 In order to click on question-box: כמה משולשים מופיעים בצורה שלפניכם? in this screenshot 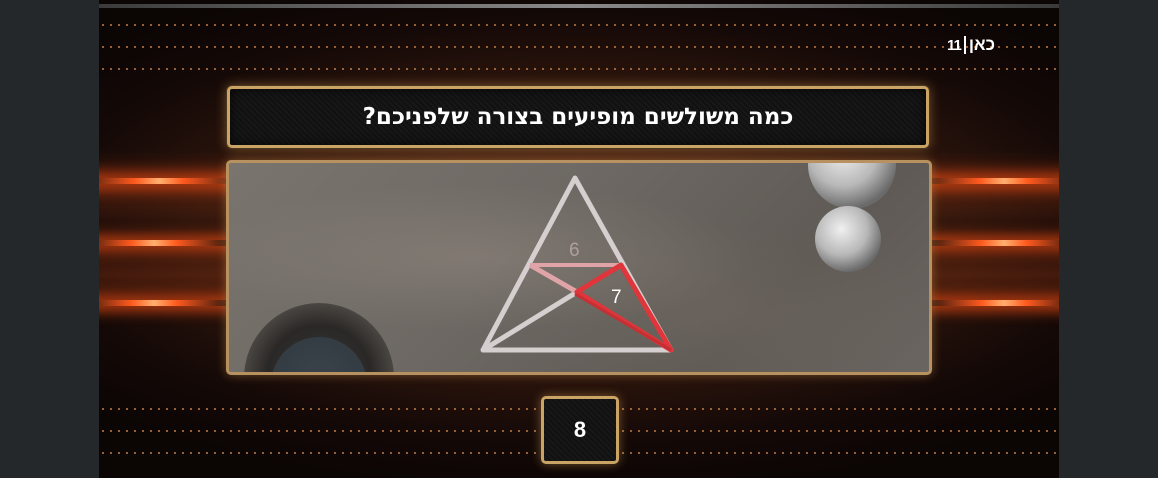, I will do `click(578, 117)`.